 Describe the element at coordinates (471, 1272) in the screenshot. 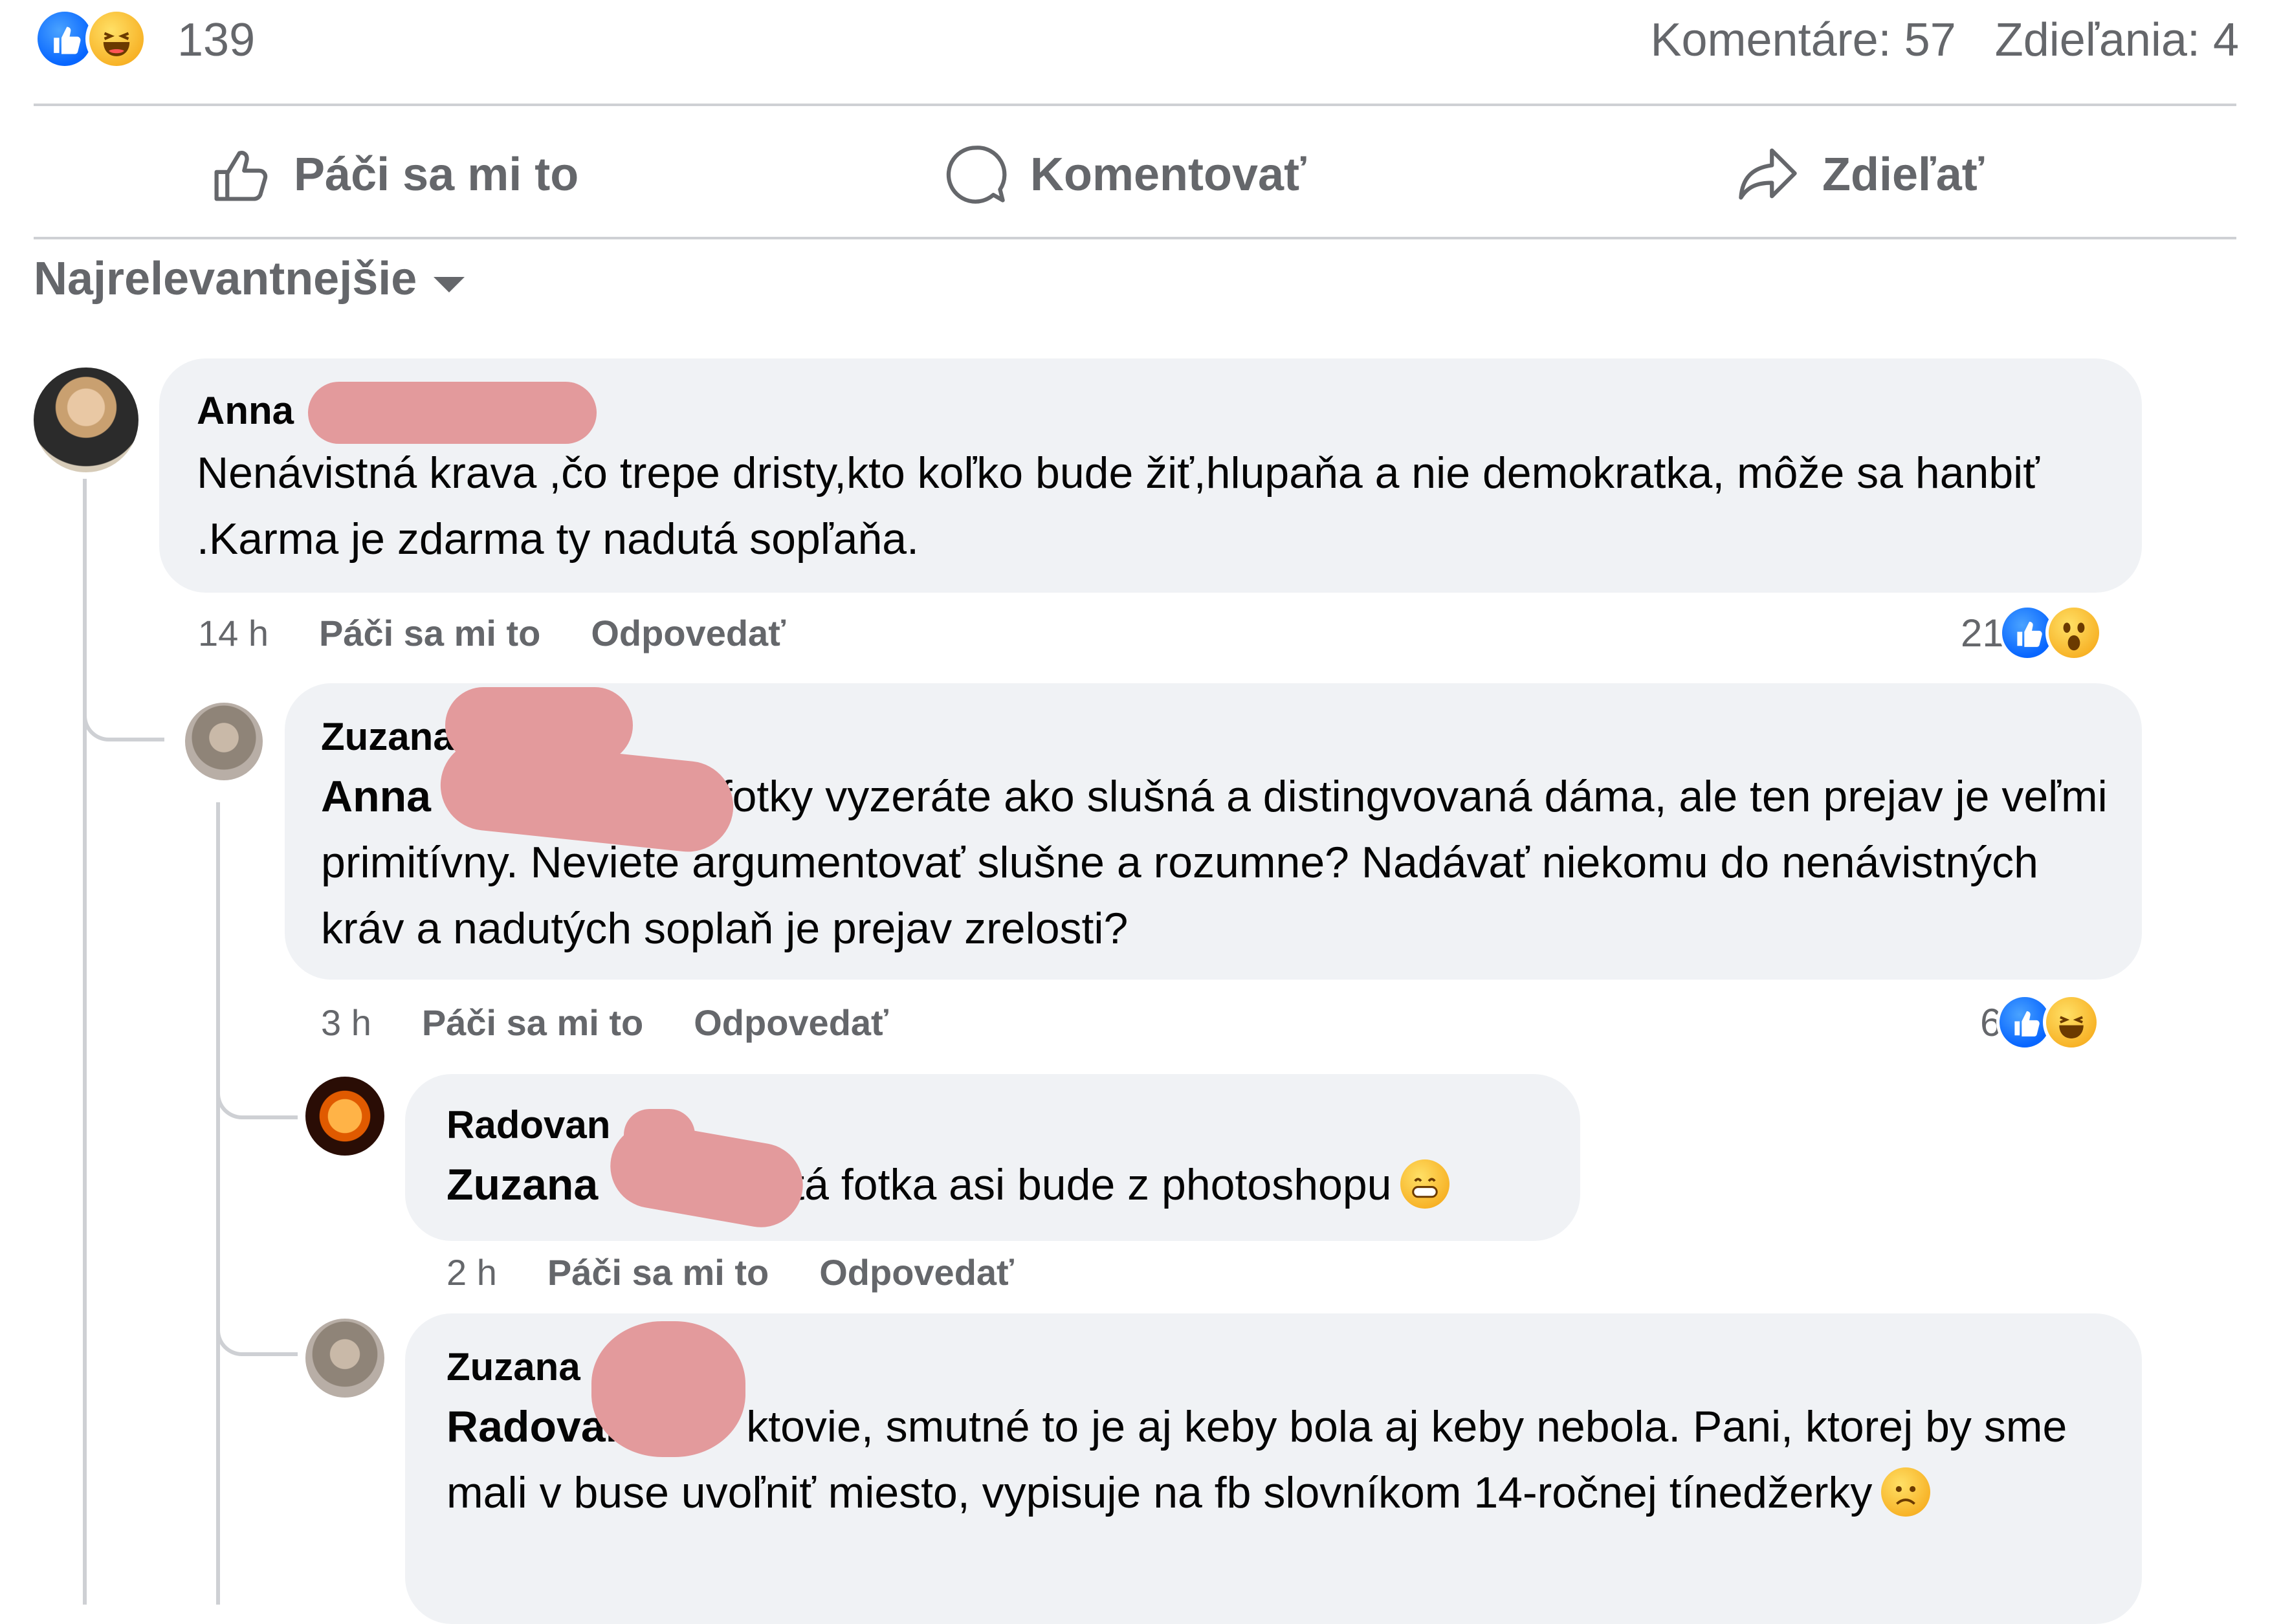

I see `comment-time: 2 h` at that location.